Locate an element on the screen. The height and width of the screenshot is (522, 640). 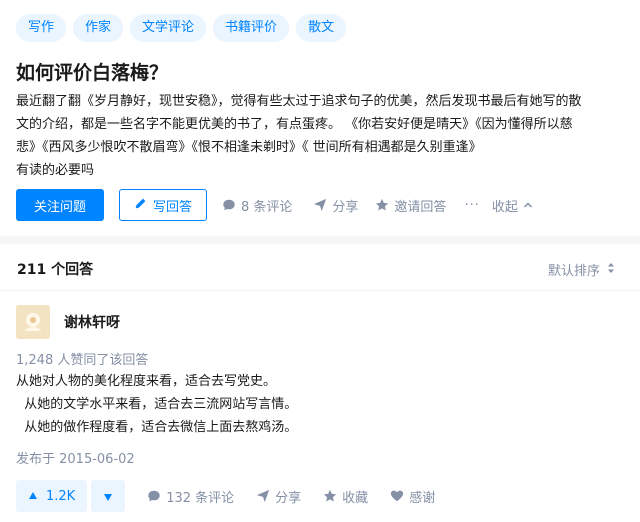
upvote-button: 1.2K is located at coordinates (52, 496).